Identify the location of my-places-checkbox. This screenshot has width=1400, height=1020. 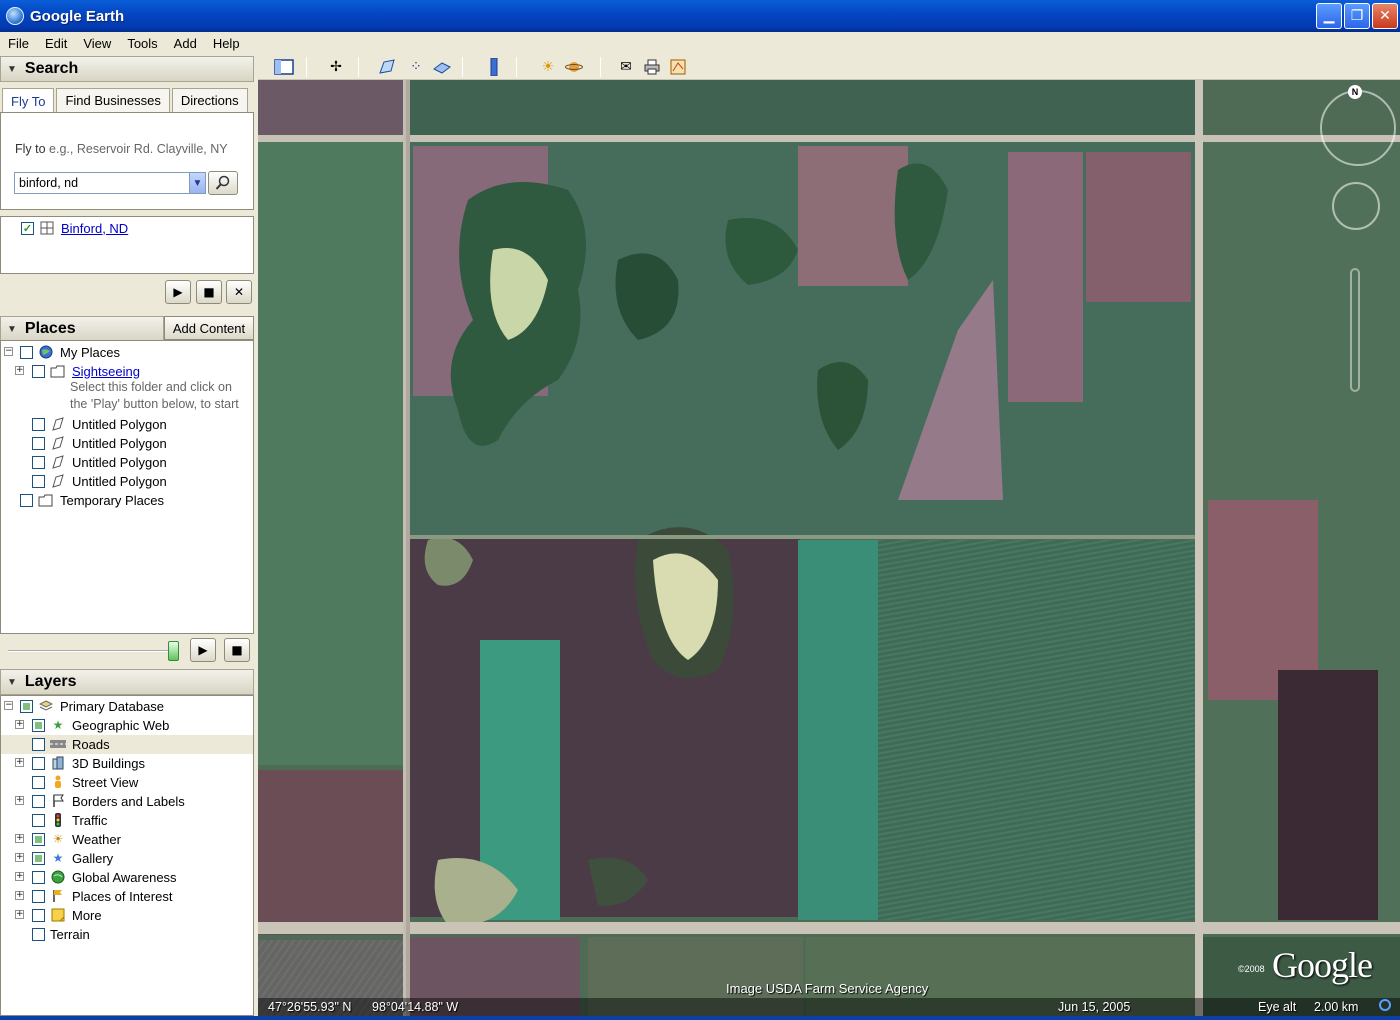
(26, 352).